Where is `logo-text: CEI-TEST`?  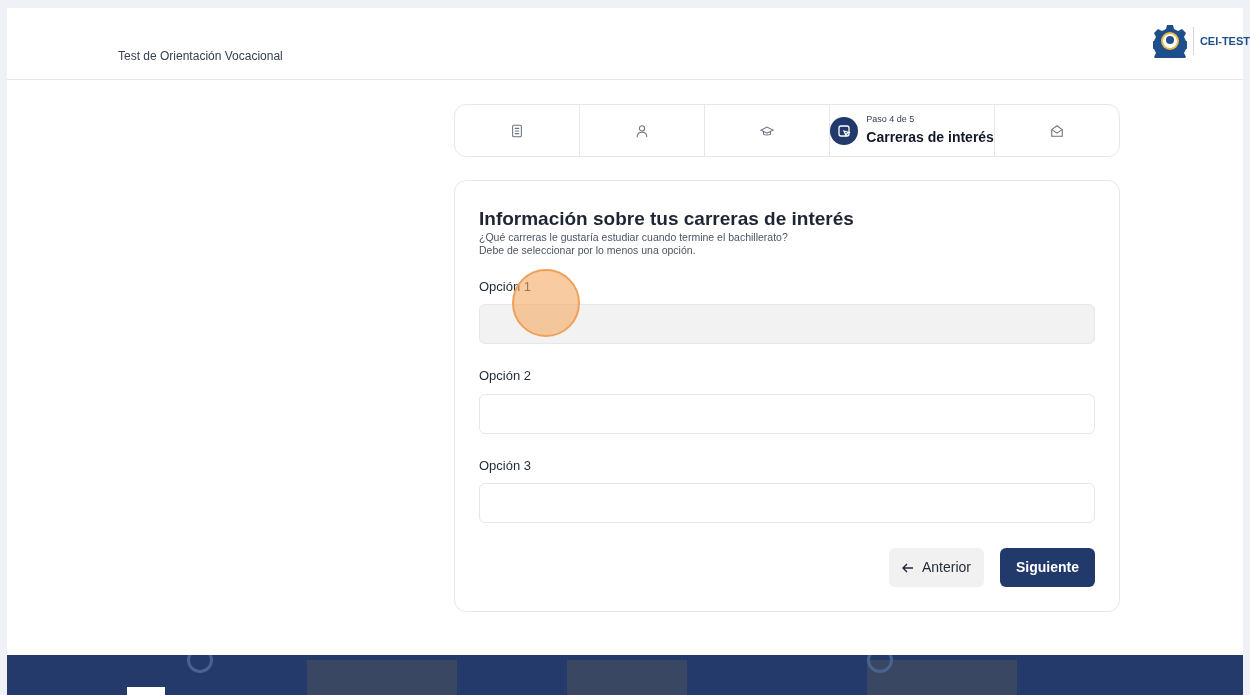 logo-text: CEI-TEST is located at coordinates (1224, 41).